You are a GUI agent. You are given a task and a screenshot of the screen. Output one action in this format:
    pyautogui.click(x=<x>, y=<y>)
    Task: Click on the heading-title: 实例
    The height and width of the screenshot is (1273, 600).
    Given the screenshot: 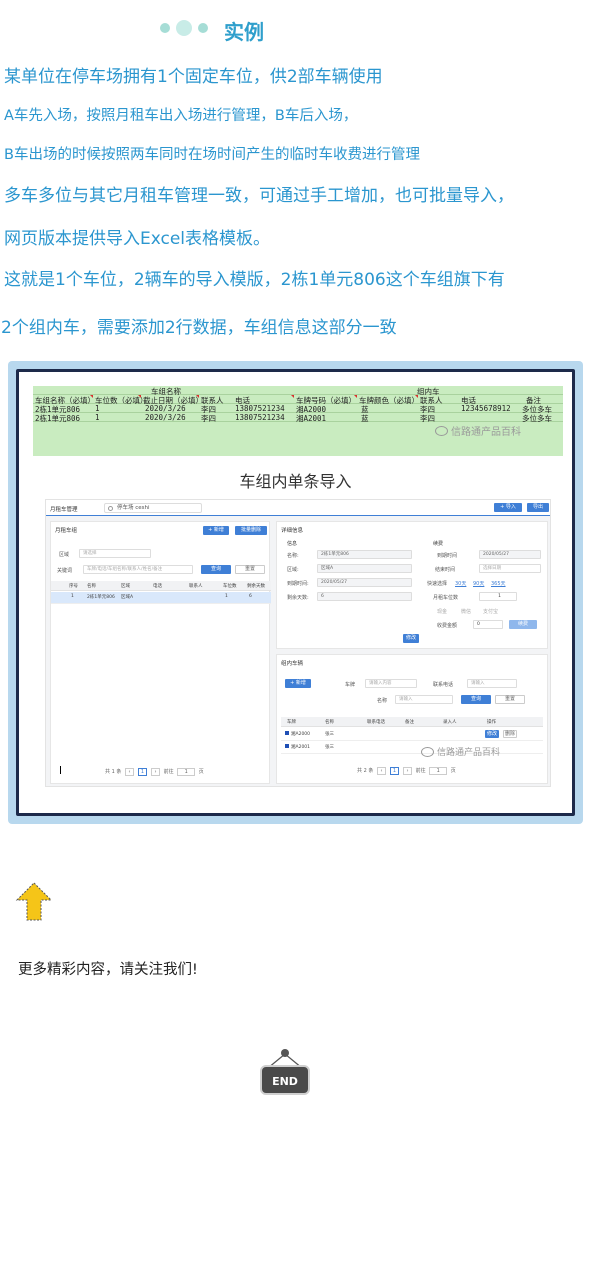 What is the action you would take?
    pyautogui.click(x=244, y=32)
    